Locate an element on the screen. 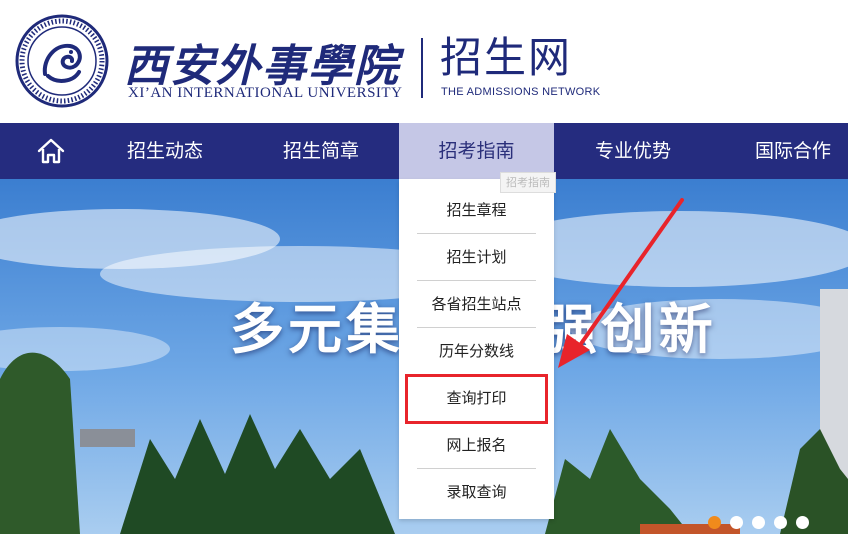 This screenshot has width=848, height=535. dropdown-item-online-apply: 网上报名 is located at coordinates (476, 445).